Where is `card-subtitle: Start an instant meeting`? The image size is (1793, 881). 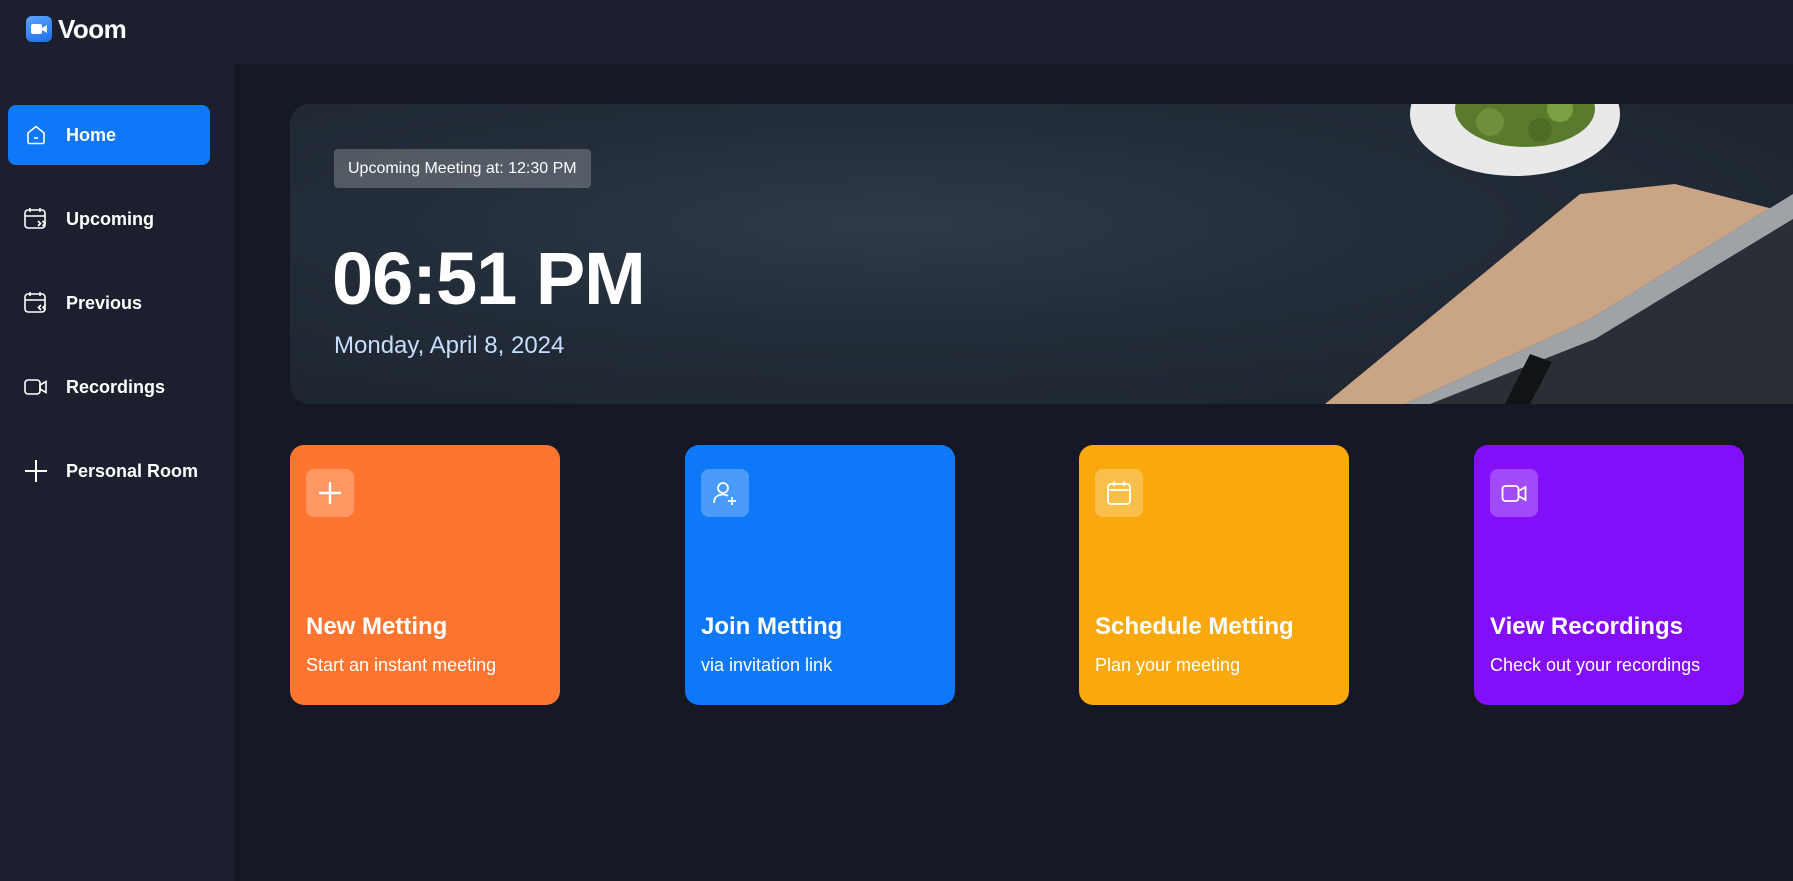 card-subtitle: Start an instant meeting is located at coordinates (401, 665).